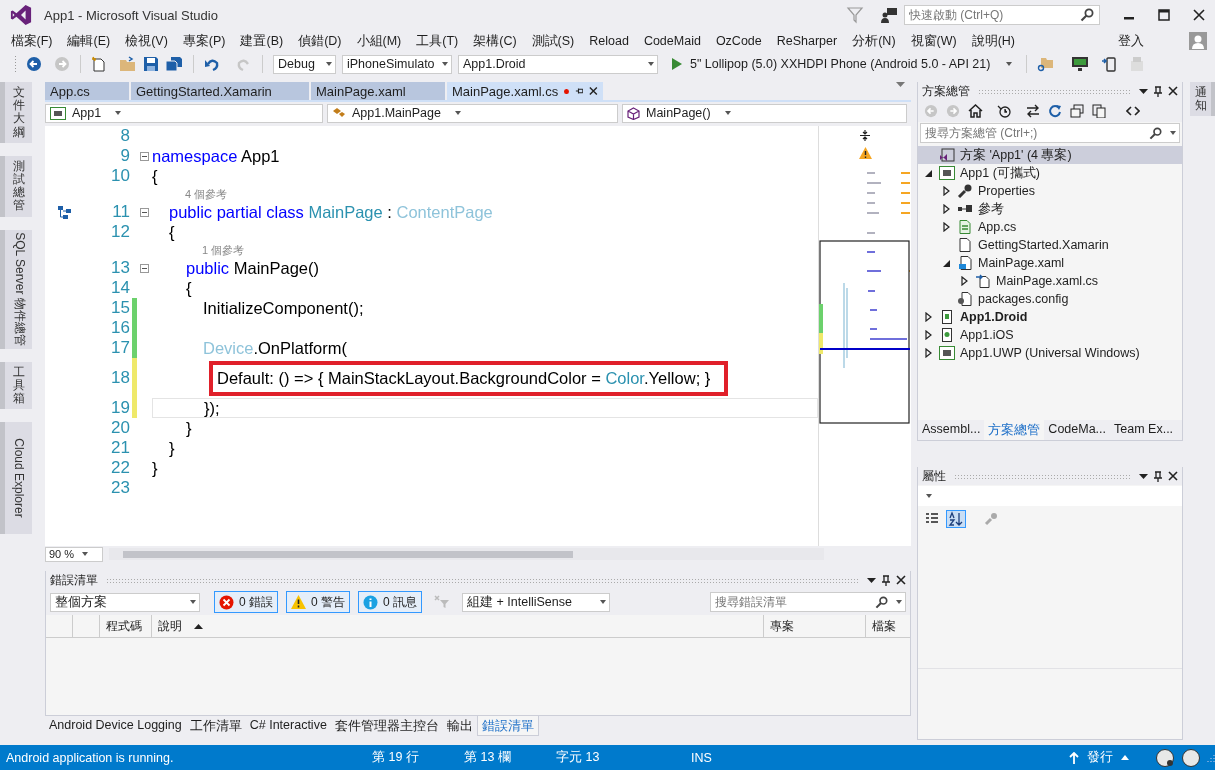 The image size is (1215, 770). I want to click on feedback-icon, so click(889, 15).